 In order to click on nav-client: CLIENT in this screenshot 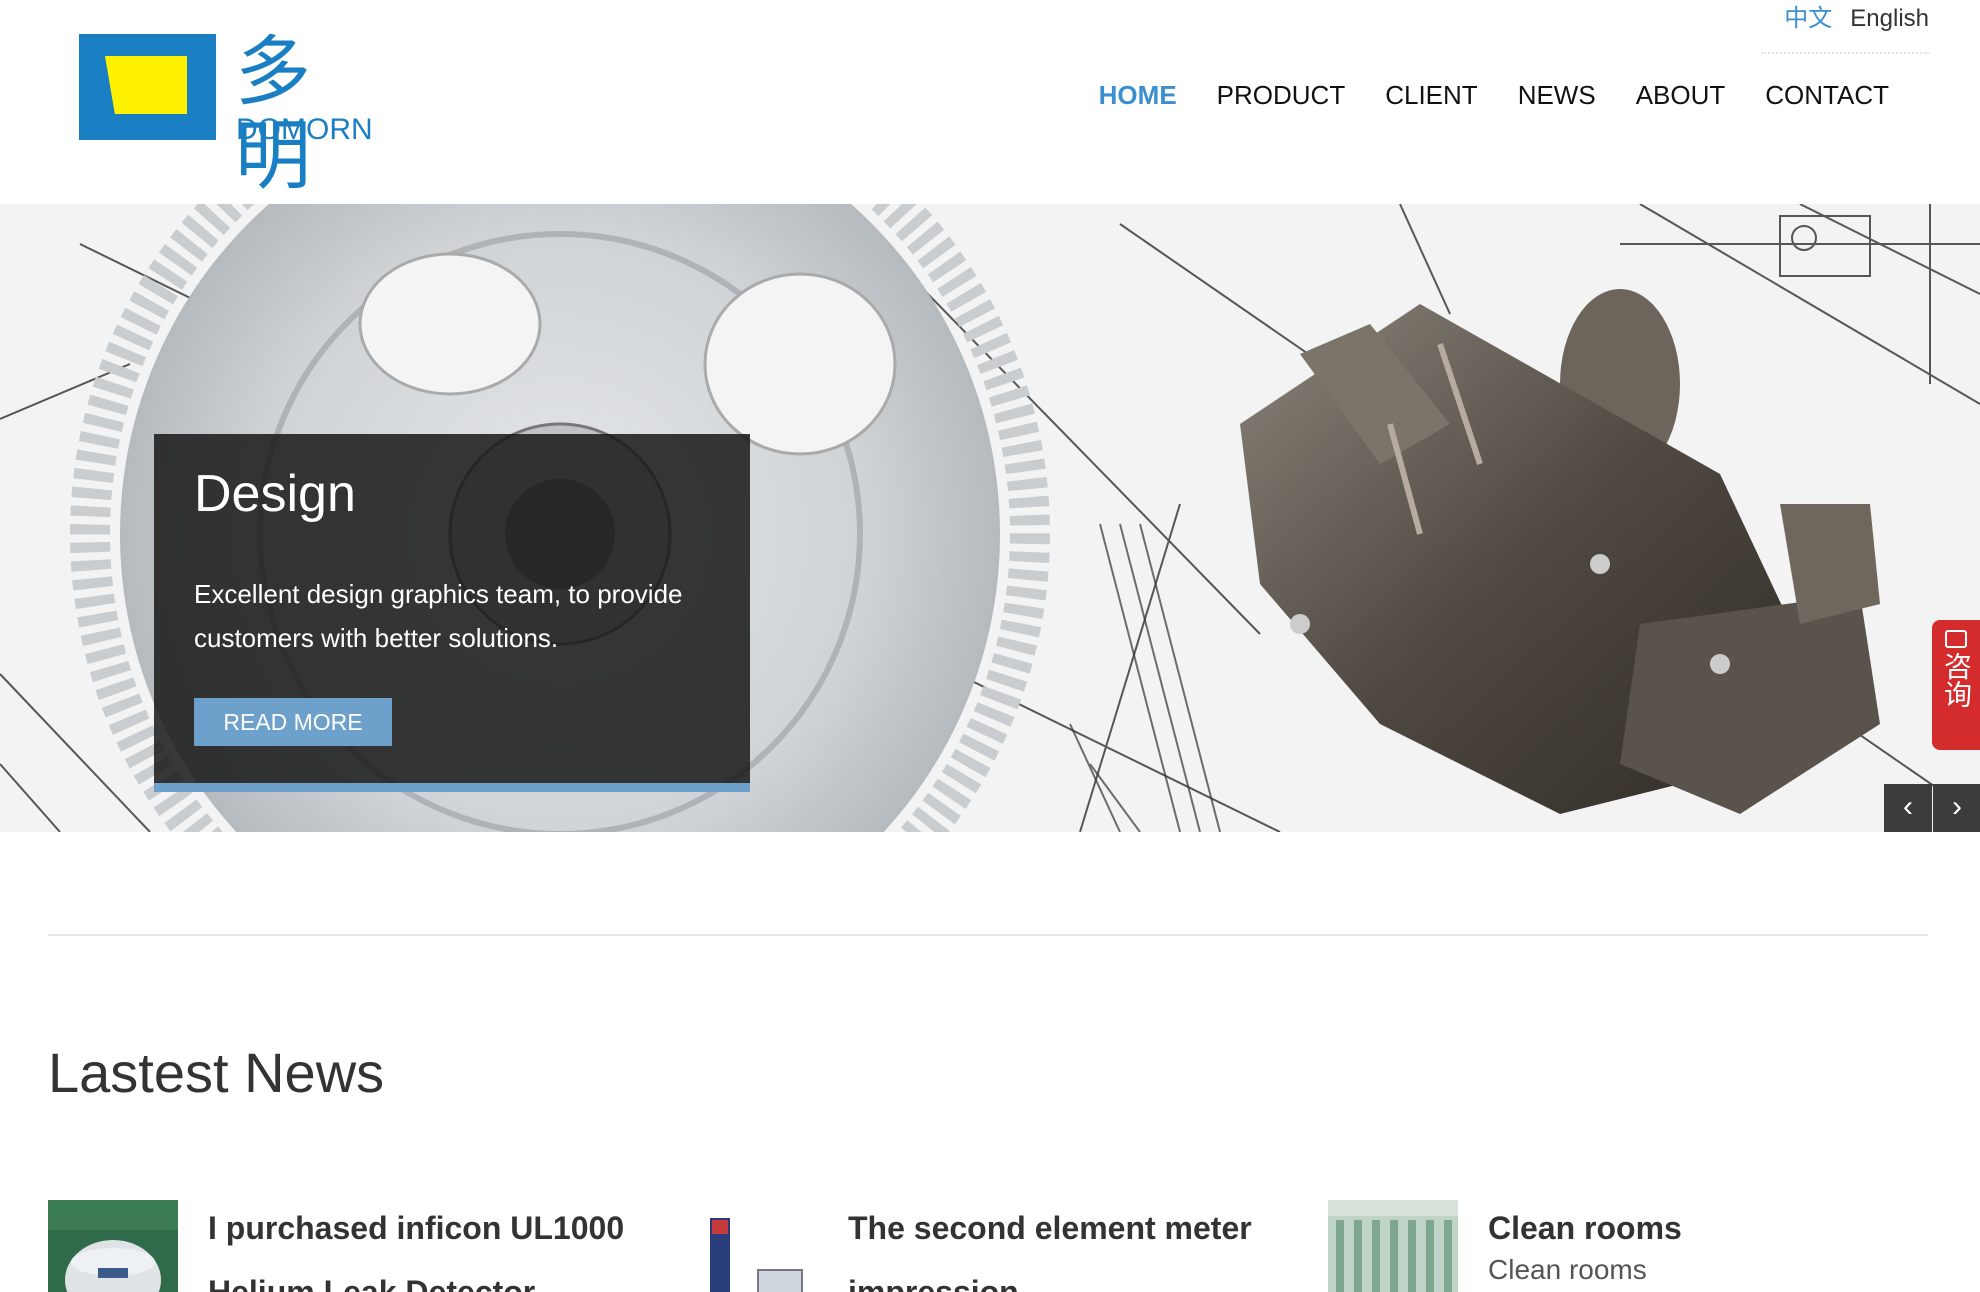, I will do `click(1431, 95)`.